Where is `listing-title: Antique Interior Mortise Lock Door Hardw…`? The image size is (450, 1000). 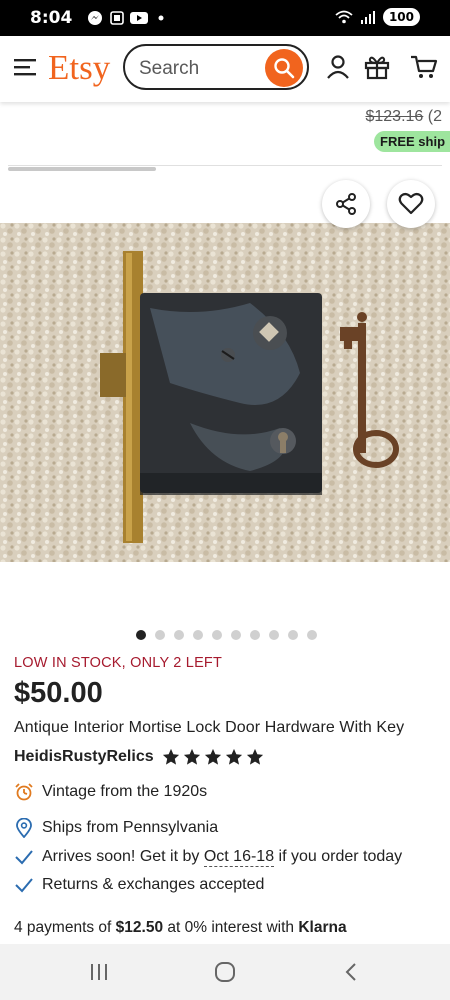
listing-title: Antique Interior Mortise Lock Door Hardw… is located at coordinates (209, 727).